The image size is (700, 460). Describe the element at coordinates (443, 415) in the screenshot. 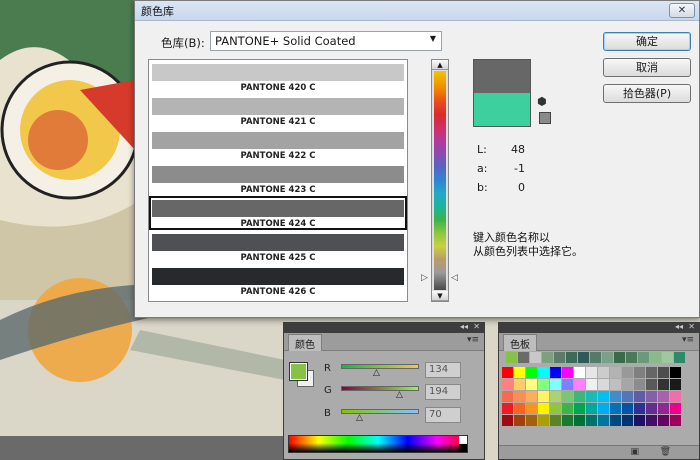

I see `channel-b-value: 70` at that location.